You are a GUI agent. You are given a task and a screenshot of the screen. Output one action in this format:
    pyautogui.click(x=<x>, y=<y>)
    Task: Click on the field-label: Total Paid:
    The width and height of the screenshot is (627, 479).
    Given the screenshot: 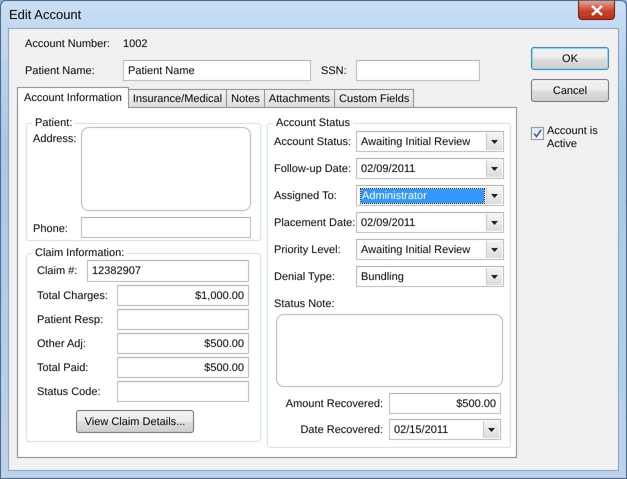 What is the action you would take?
    pyautogui.click(x=62, y=368)
    